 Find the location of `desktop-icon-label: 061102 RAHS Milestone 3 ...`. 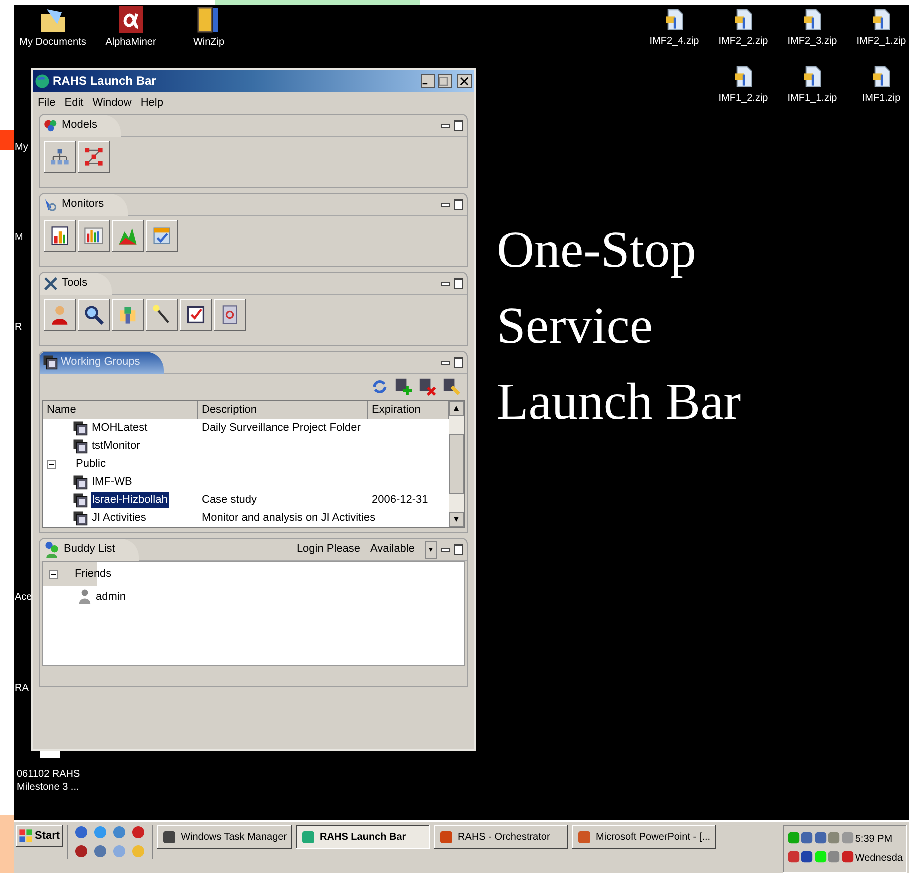

desktop-icon-label: 061102 RAHS Milestone 3 ... is located at coordinates (48, 781).